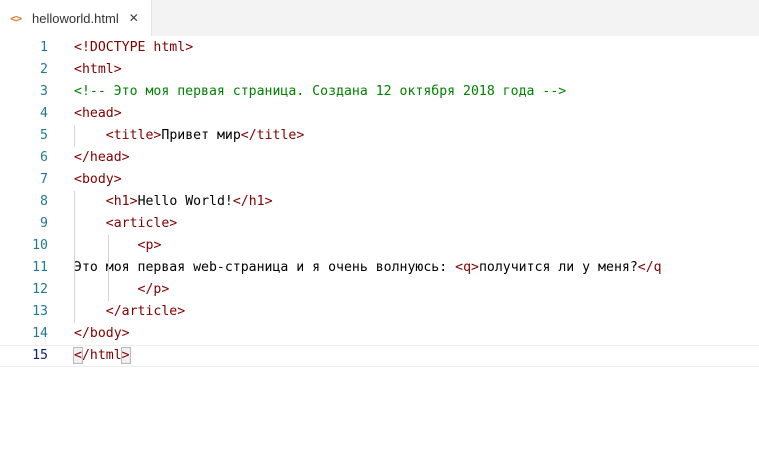  I want to click on code-text: </p>, so click(122, 290).